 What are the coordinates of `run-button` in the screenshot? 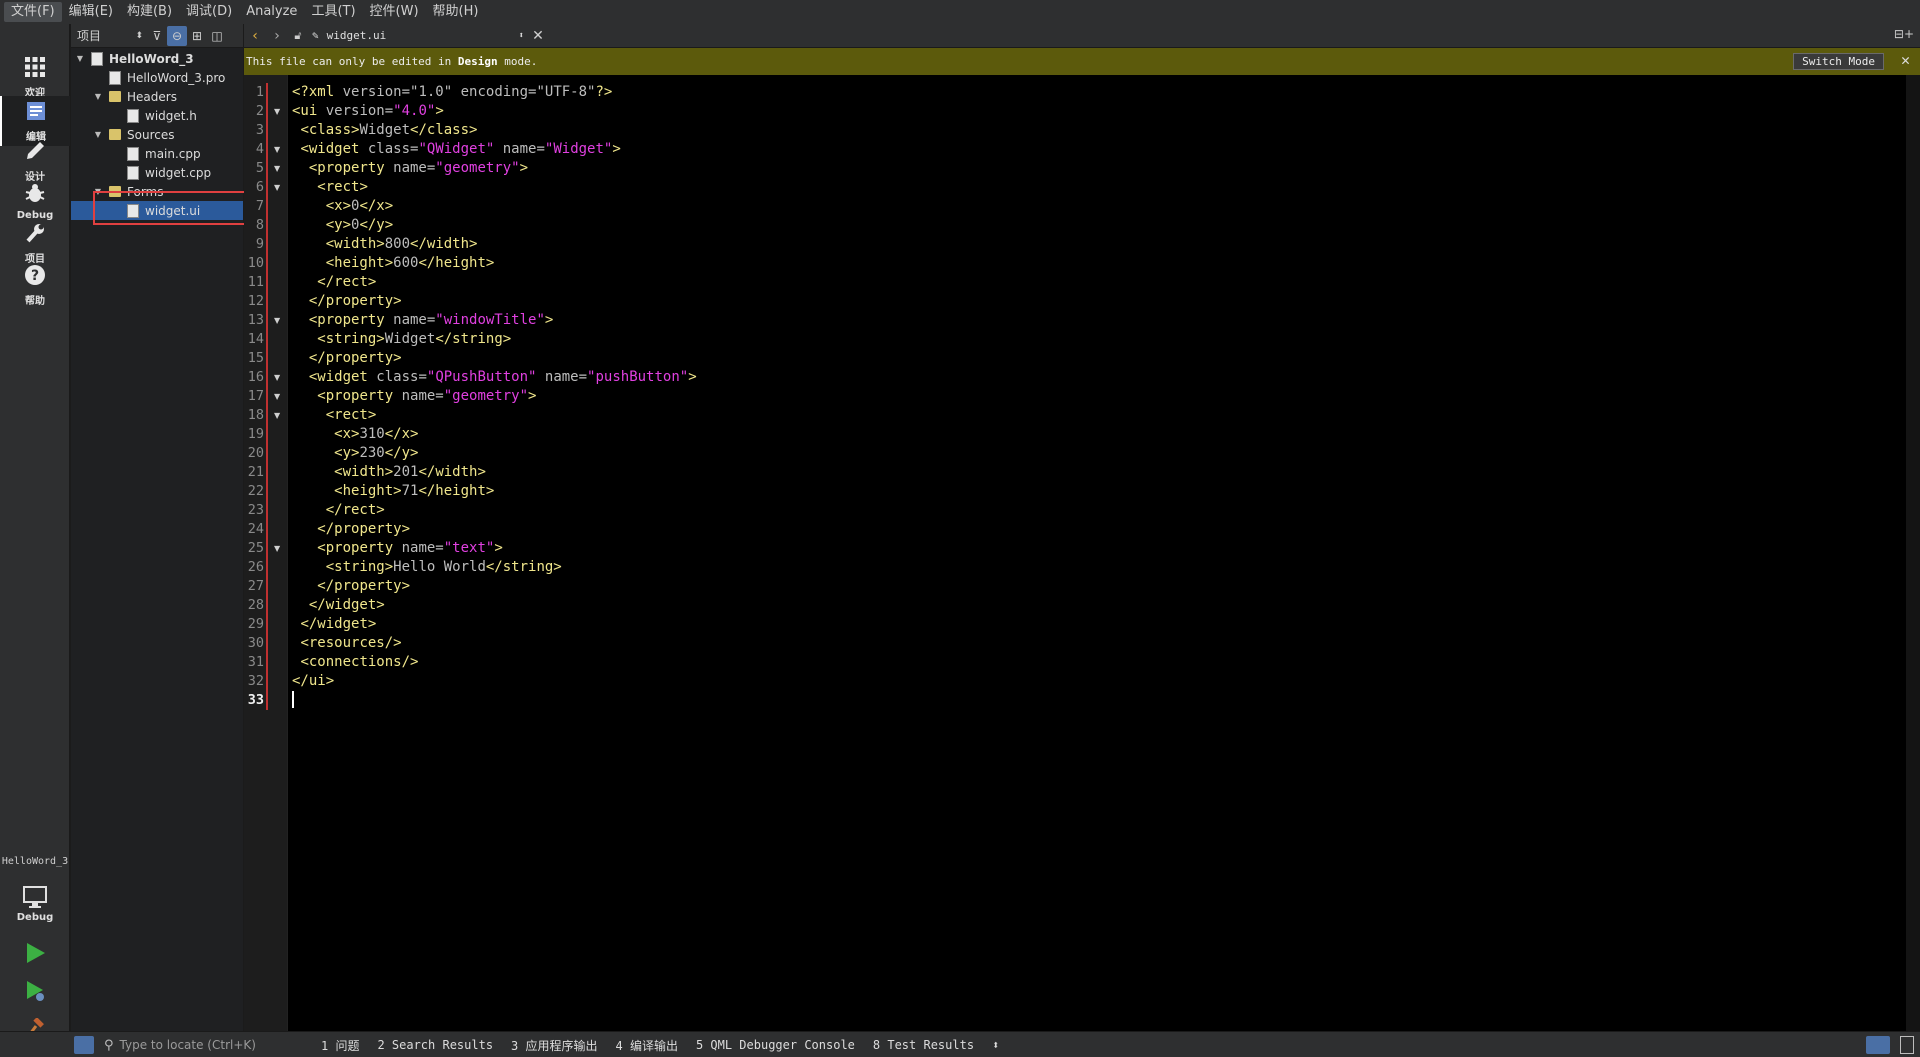 It's located at (35, 953).